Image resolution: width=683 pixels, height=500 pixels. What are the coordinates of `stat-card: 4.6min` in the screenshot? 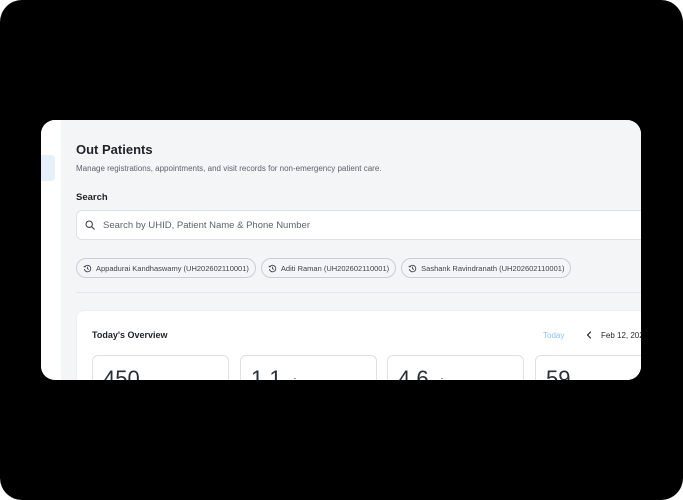 It's located at (455, 367).